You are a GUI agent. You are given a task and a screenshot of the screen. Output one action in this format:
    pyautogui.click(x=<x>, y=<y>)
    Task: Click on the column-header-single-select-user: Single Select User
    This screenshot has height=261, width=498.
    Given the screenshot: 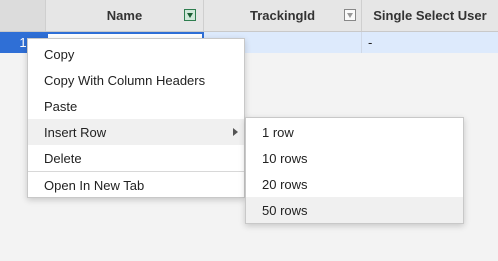 What is the action you would take?
    pyautogui.click(x=430, y=15)
    